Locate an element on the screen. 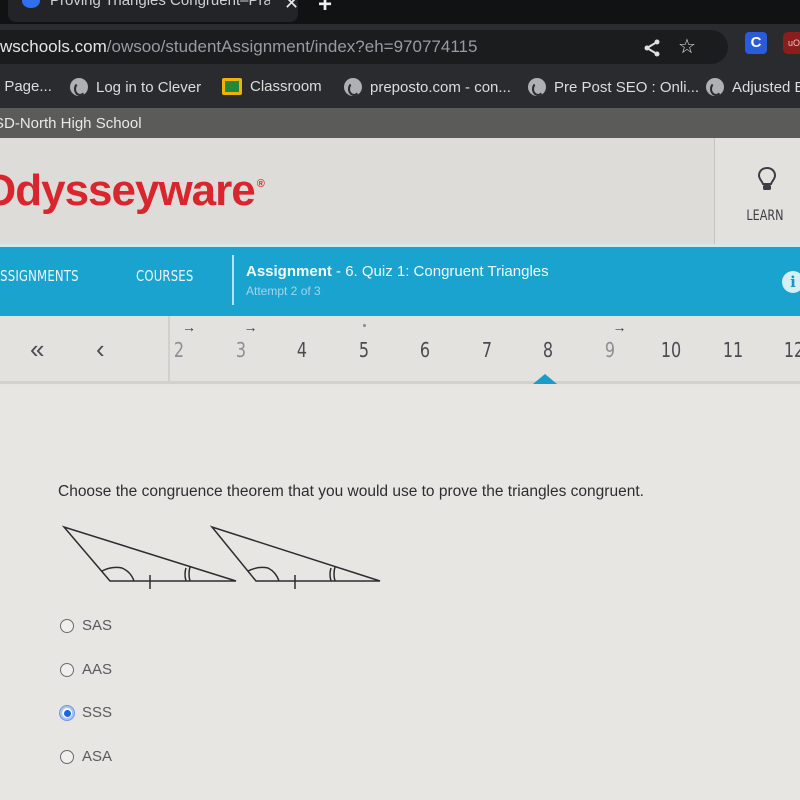 The width and height of the screenshot is (800, 800). page-number: 11 is located at coordinates (732, 350).